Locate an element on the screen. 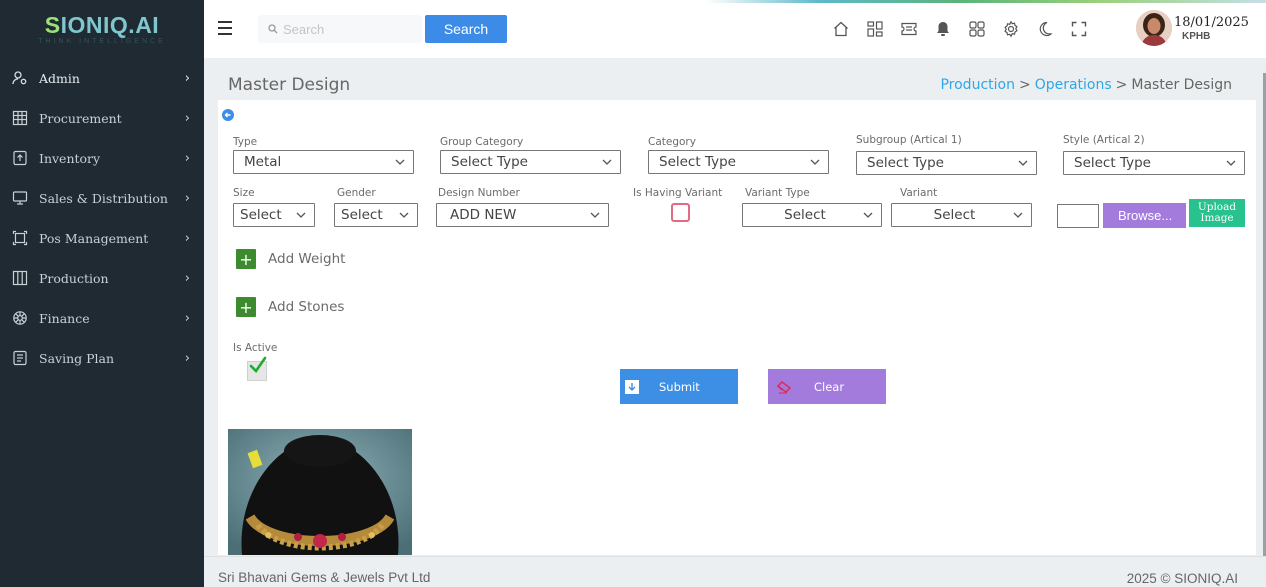  add-weight-button: + Add Weight is located at coordinates (290, 259).